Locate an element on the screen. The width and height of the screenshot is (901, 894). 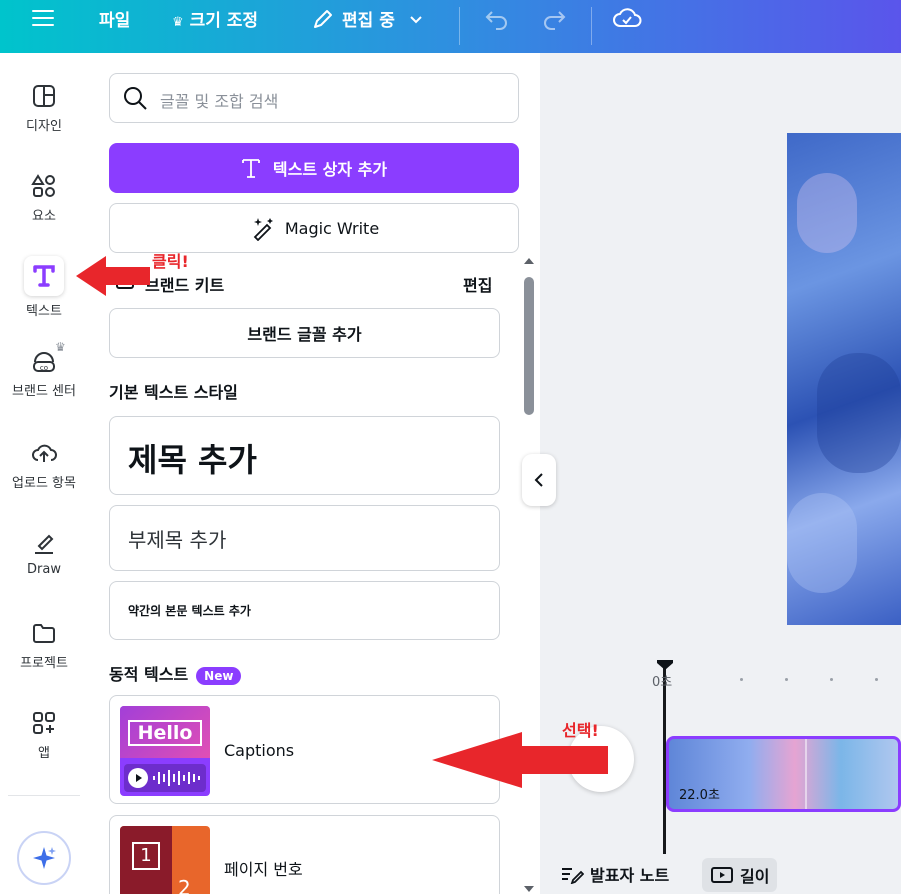
scroll-down-icon is located at coordinates (529, 889).